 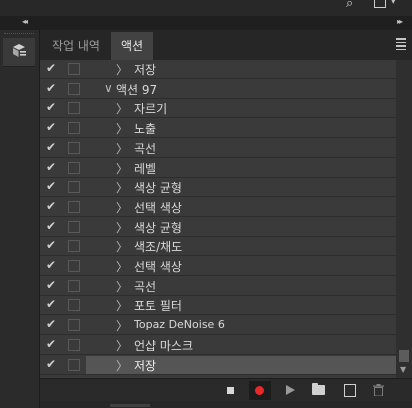 I want to click on action-row: ✔ ∨ 액션 97, so click(x=218, y=89).